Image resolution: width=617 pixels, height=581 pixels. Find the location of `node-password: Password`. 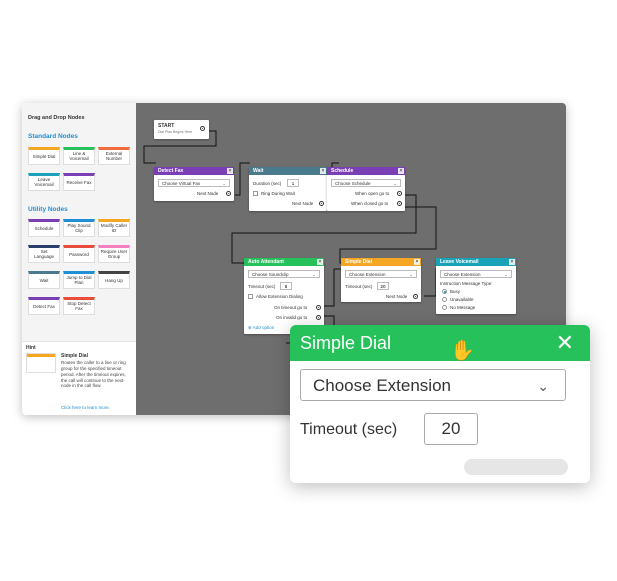

node-password: Password is located at coordinates (79, 254).